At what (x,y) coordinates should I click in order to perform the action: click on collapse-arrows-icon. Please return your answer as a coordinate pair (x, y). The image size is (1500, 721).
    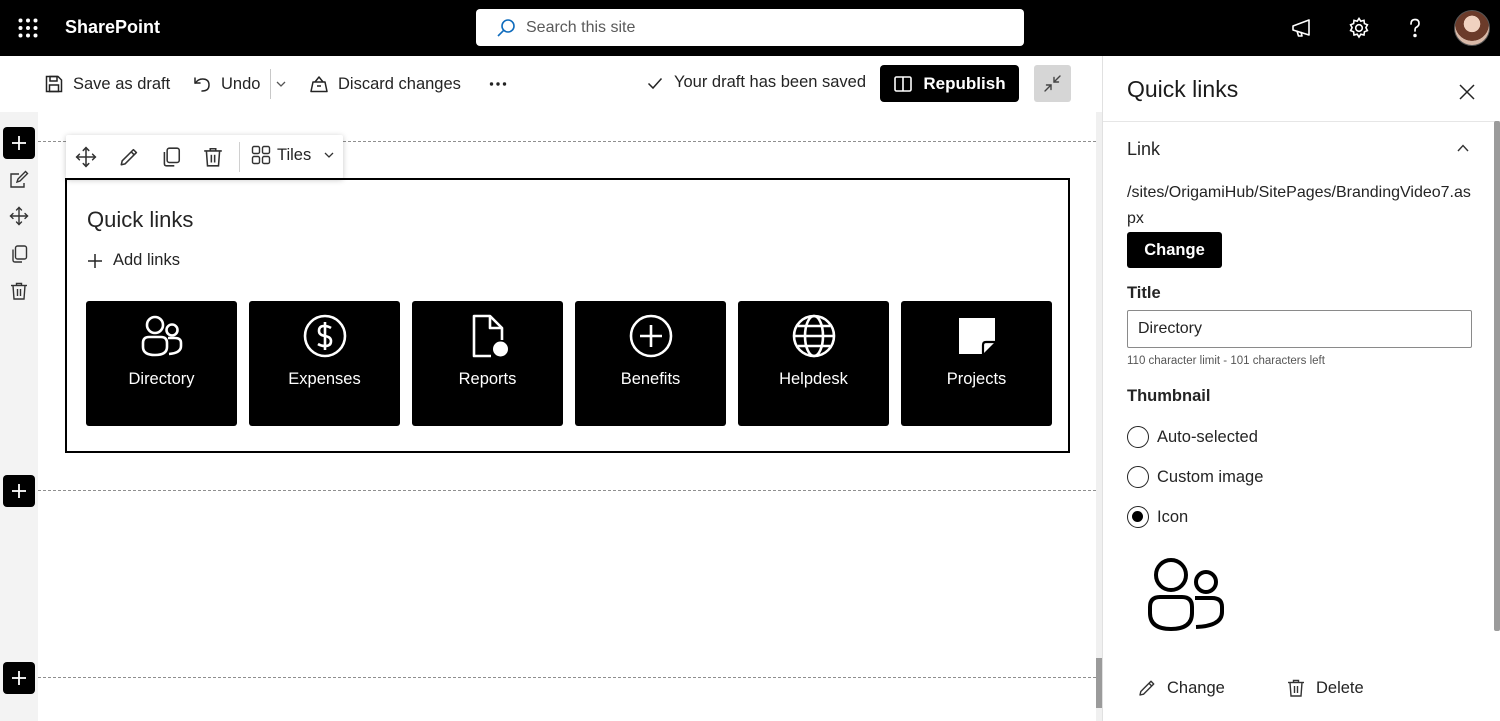
    Looking at the image, I should click on (1052, 83).